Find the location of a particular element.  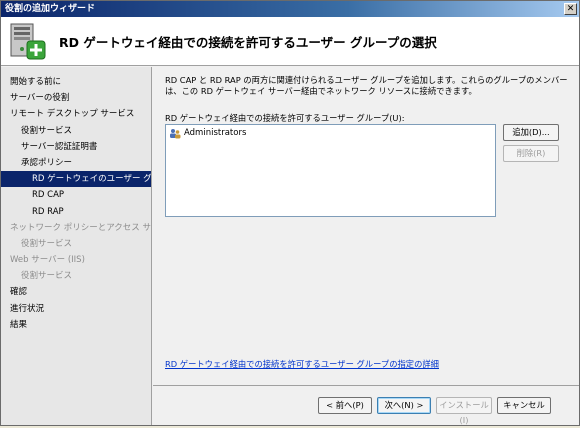

user-groups-label: RD ゲートウェイ経由での接続を許可するユーザー グループ(U): is located at coordinates (285, 118).